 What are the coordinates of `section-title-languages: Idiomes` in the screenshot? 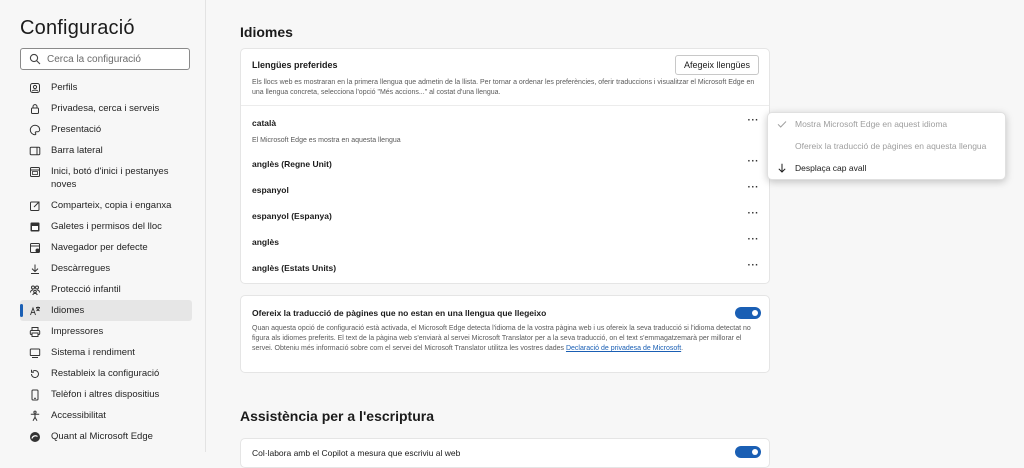 It's located at (266, 32).